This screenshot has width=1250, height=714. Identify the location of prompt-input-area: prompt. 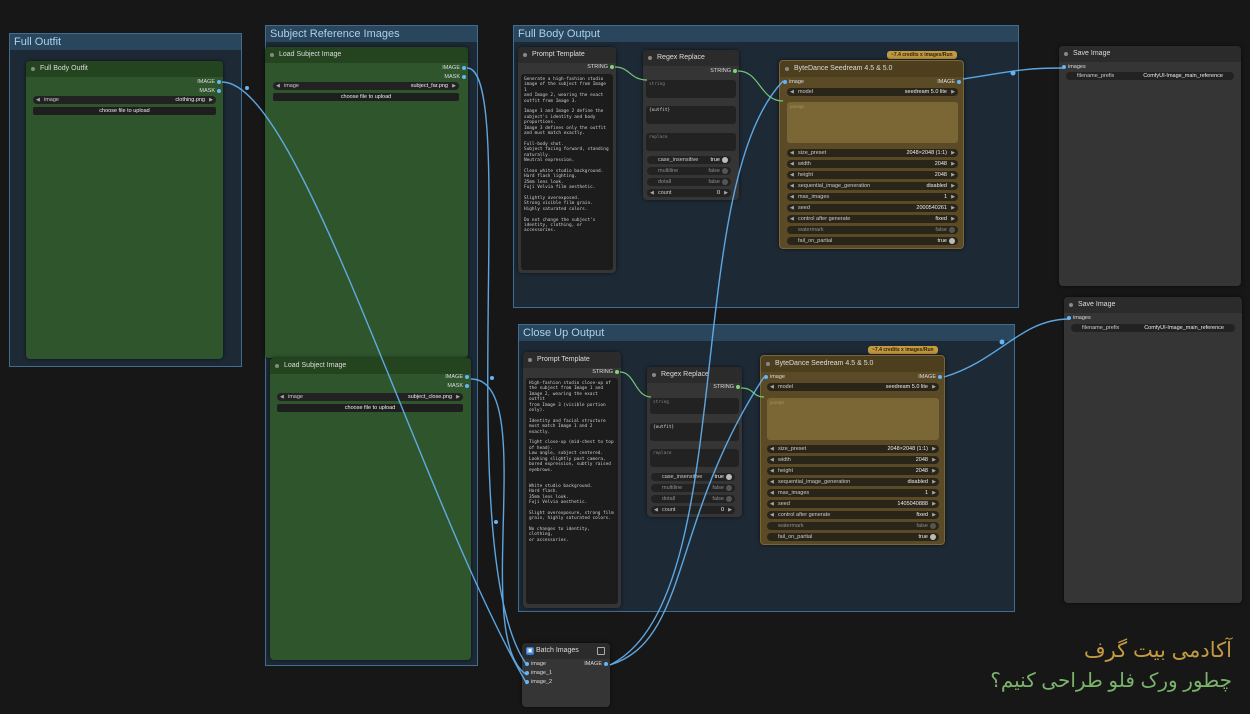
(853, 419).